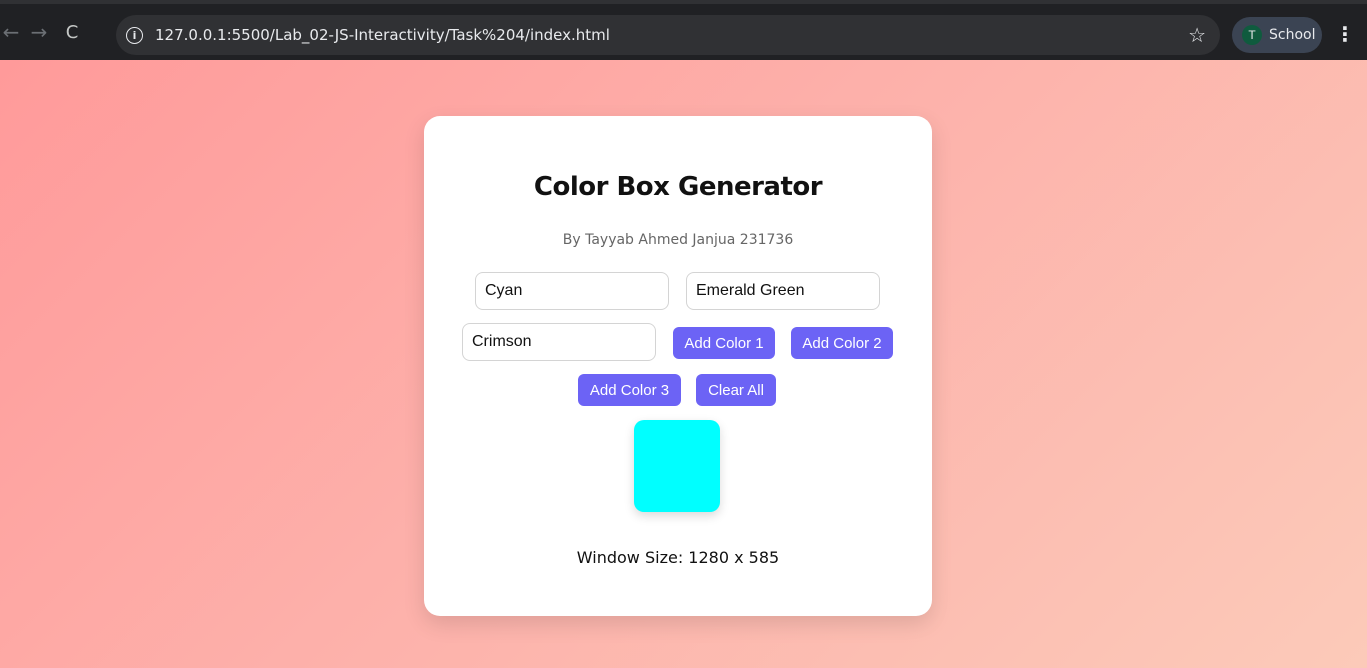 This screenshot has width=1367, height=668. What do you see at coordinates (1197, 35) in the screenshot?
I see `bookmark-star-icon: ☆` at bounding box center [1197, 35].